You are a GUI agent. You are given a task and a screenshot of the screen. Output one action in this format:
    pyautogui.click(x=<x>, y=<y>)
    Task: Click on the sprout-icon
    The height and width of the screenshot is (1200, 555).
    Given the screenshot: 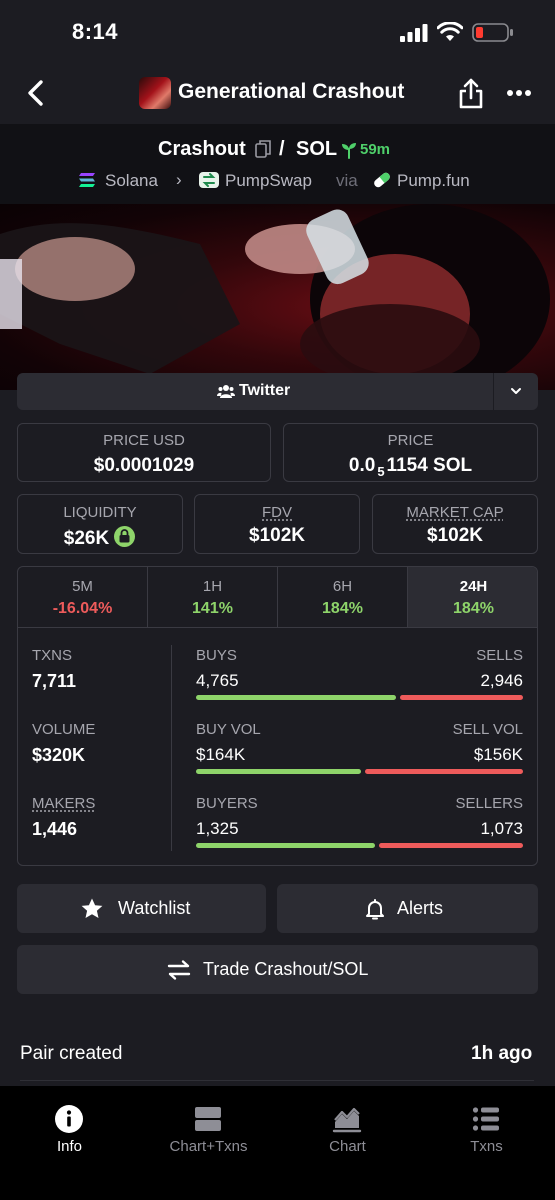 What is the action you would take?
    pyautogui.click(x=349, y=151)
    